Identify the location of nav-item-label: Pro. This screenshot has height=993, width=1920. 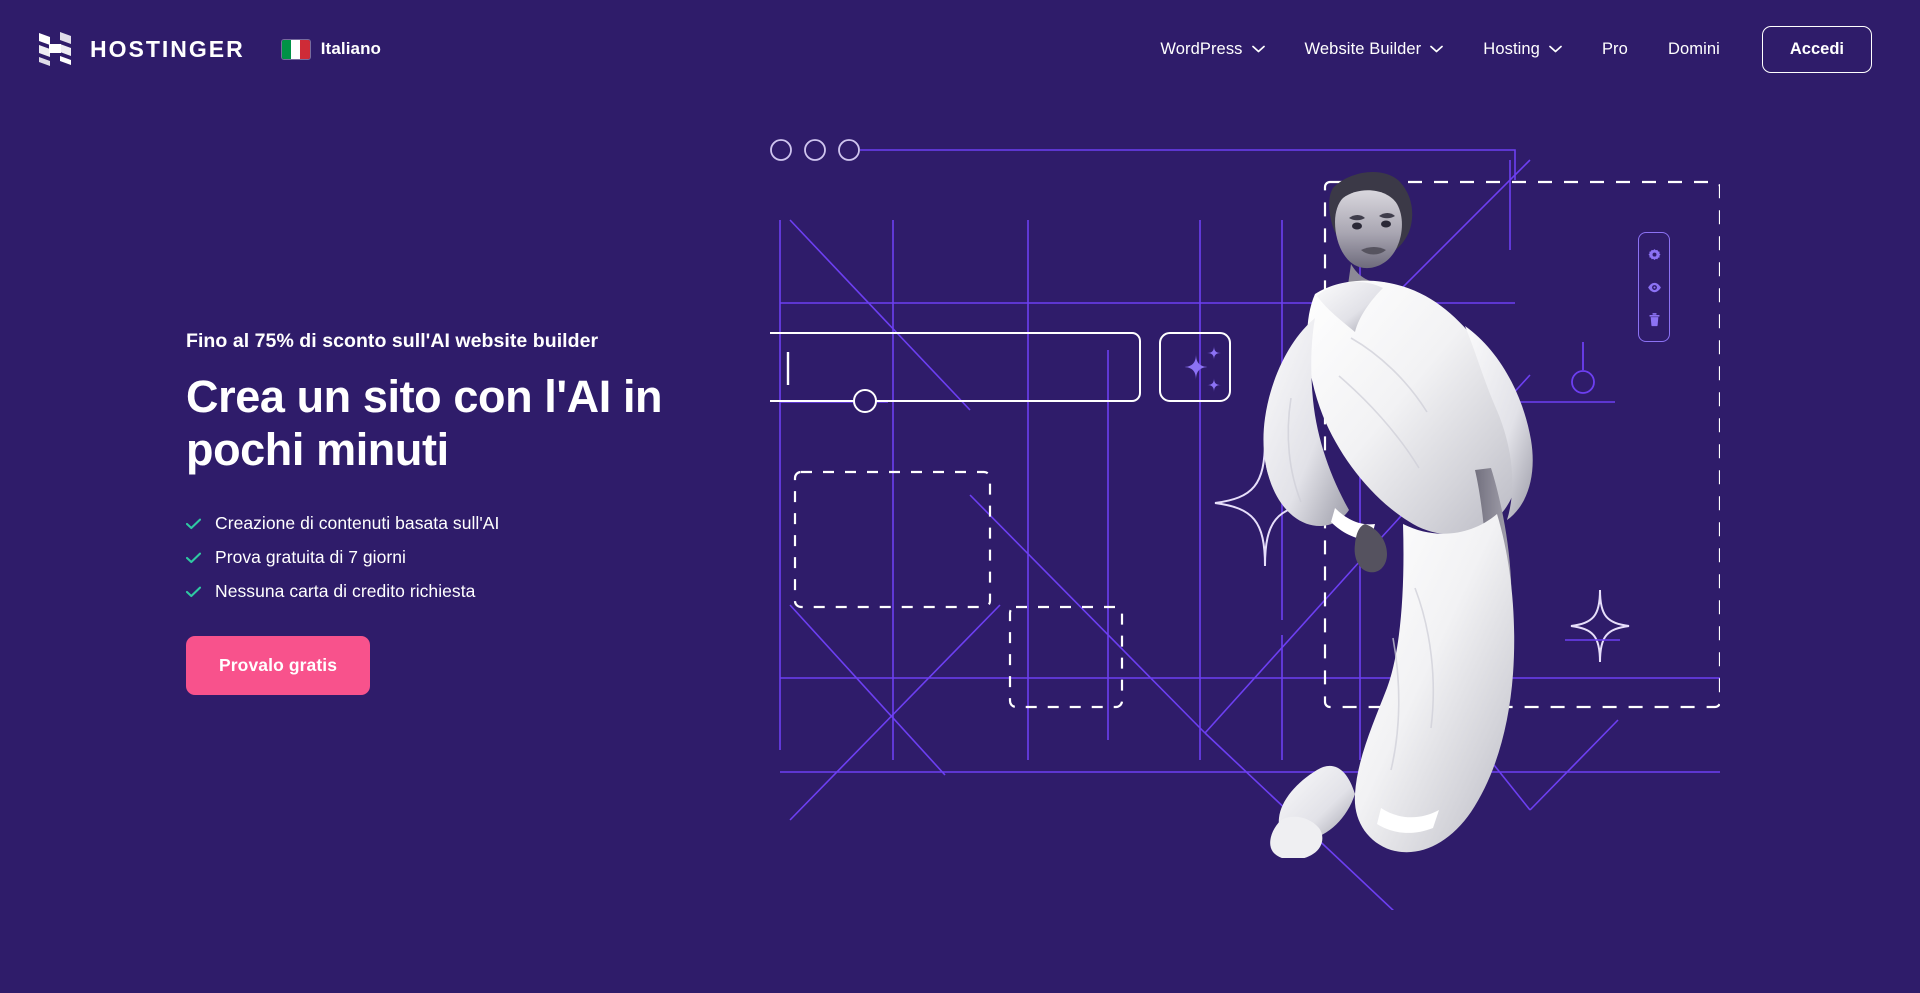
(1614, 48).